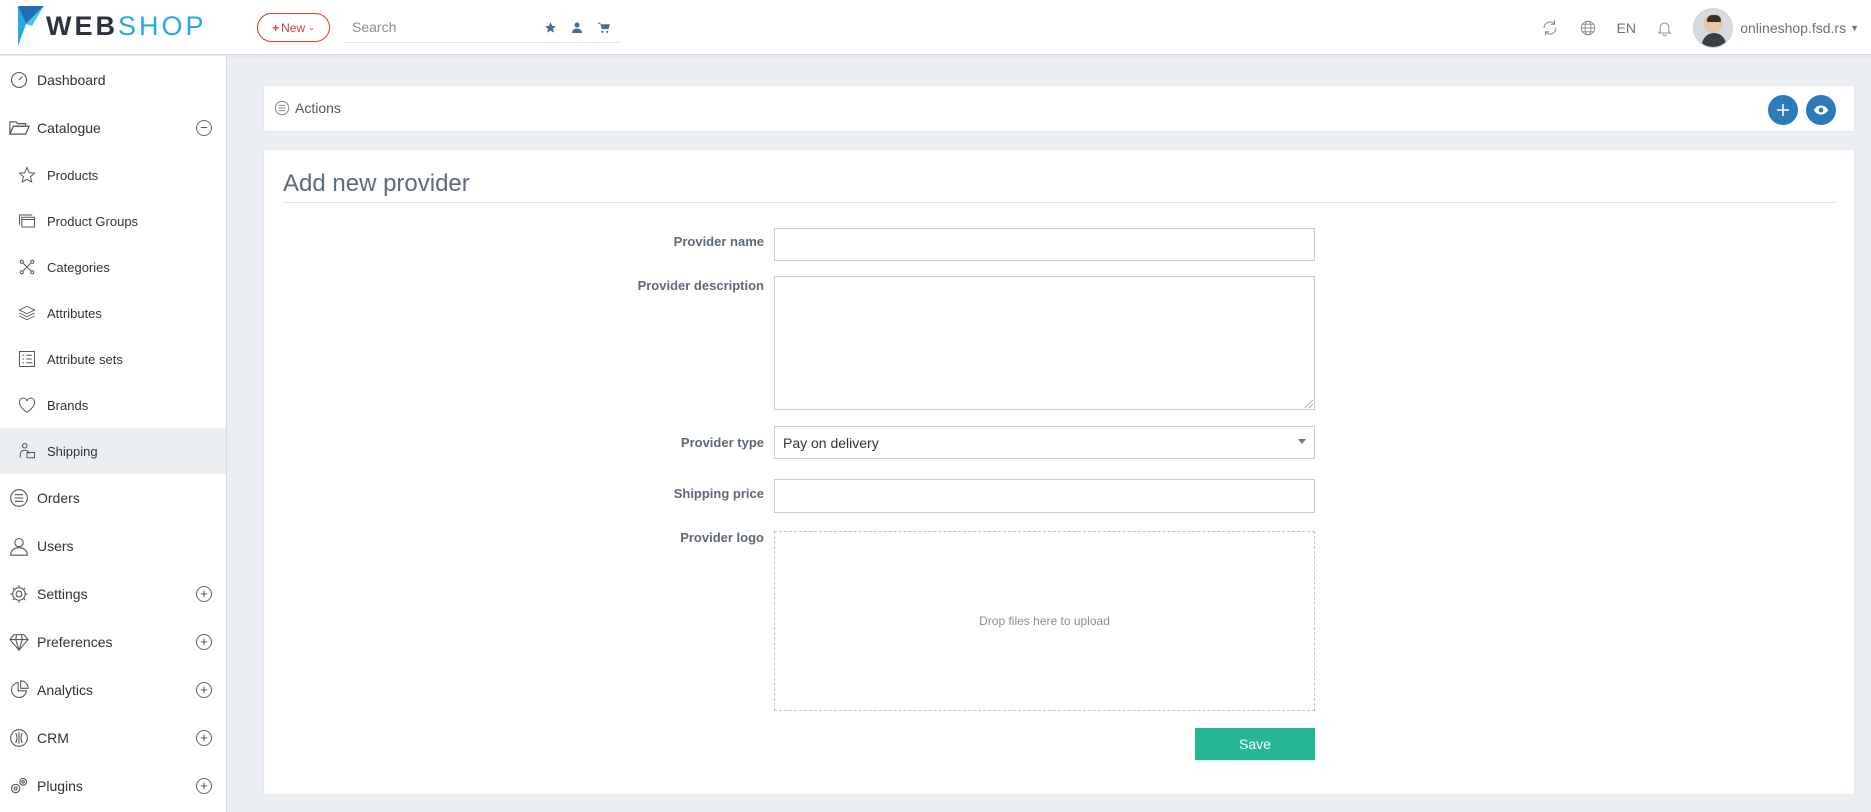  I want to click on sidebar-item-label: Orders, so click(58, 498).